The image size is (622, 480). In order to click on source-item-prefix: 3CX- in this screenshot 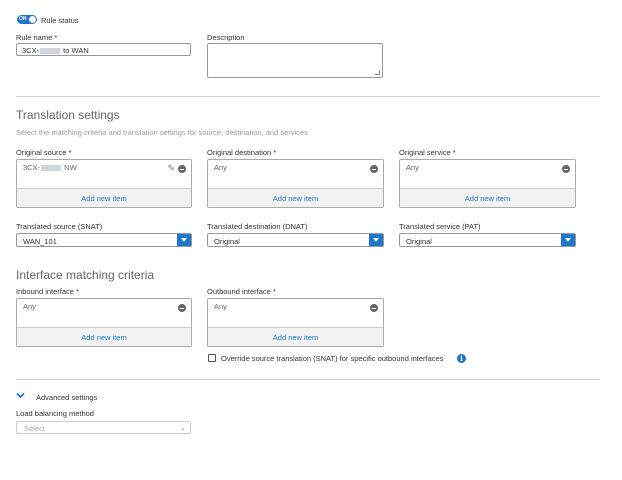, I will do `click(32, 167)`.